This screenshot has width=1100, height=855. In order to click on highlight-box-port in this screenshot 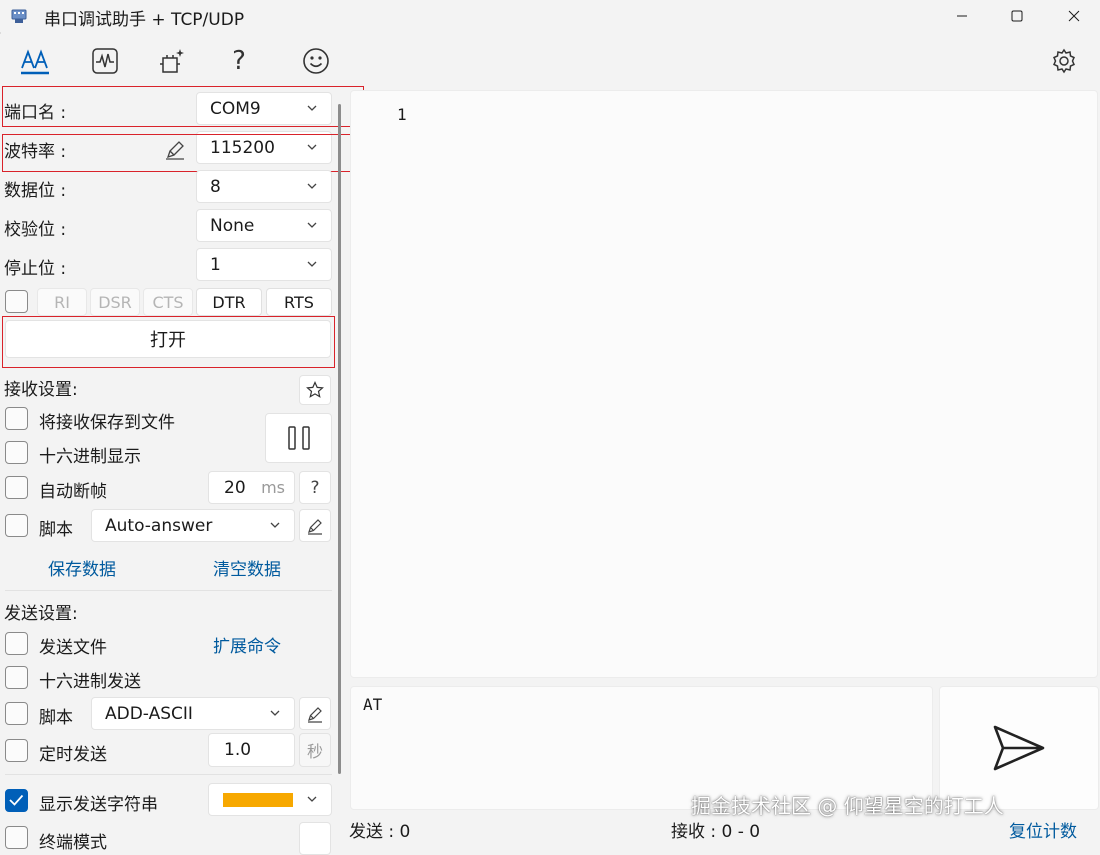, I will do `click(183, 106)`.